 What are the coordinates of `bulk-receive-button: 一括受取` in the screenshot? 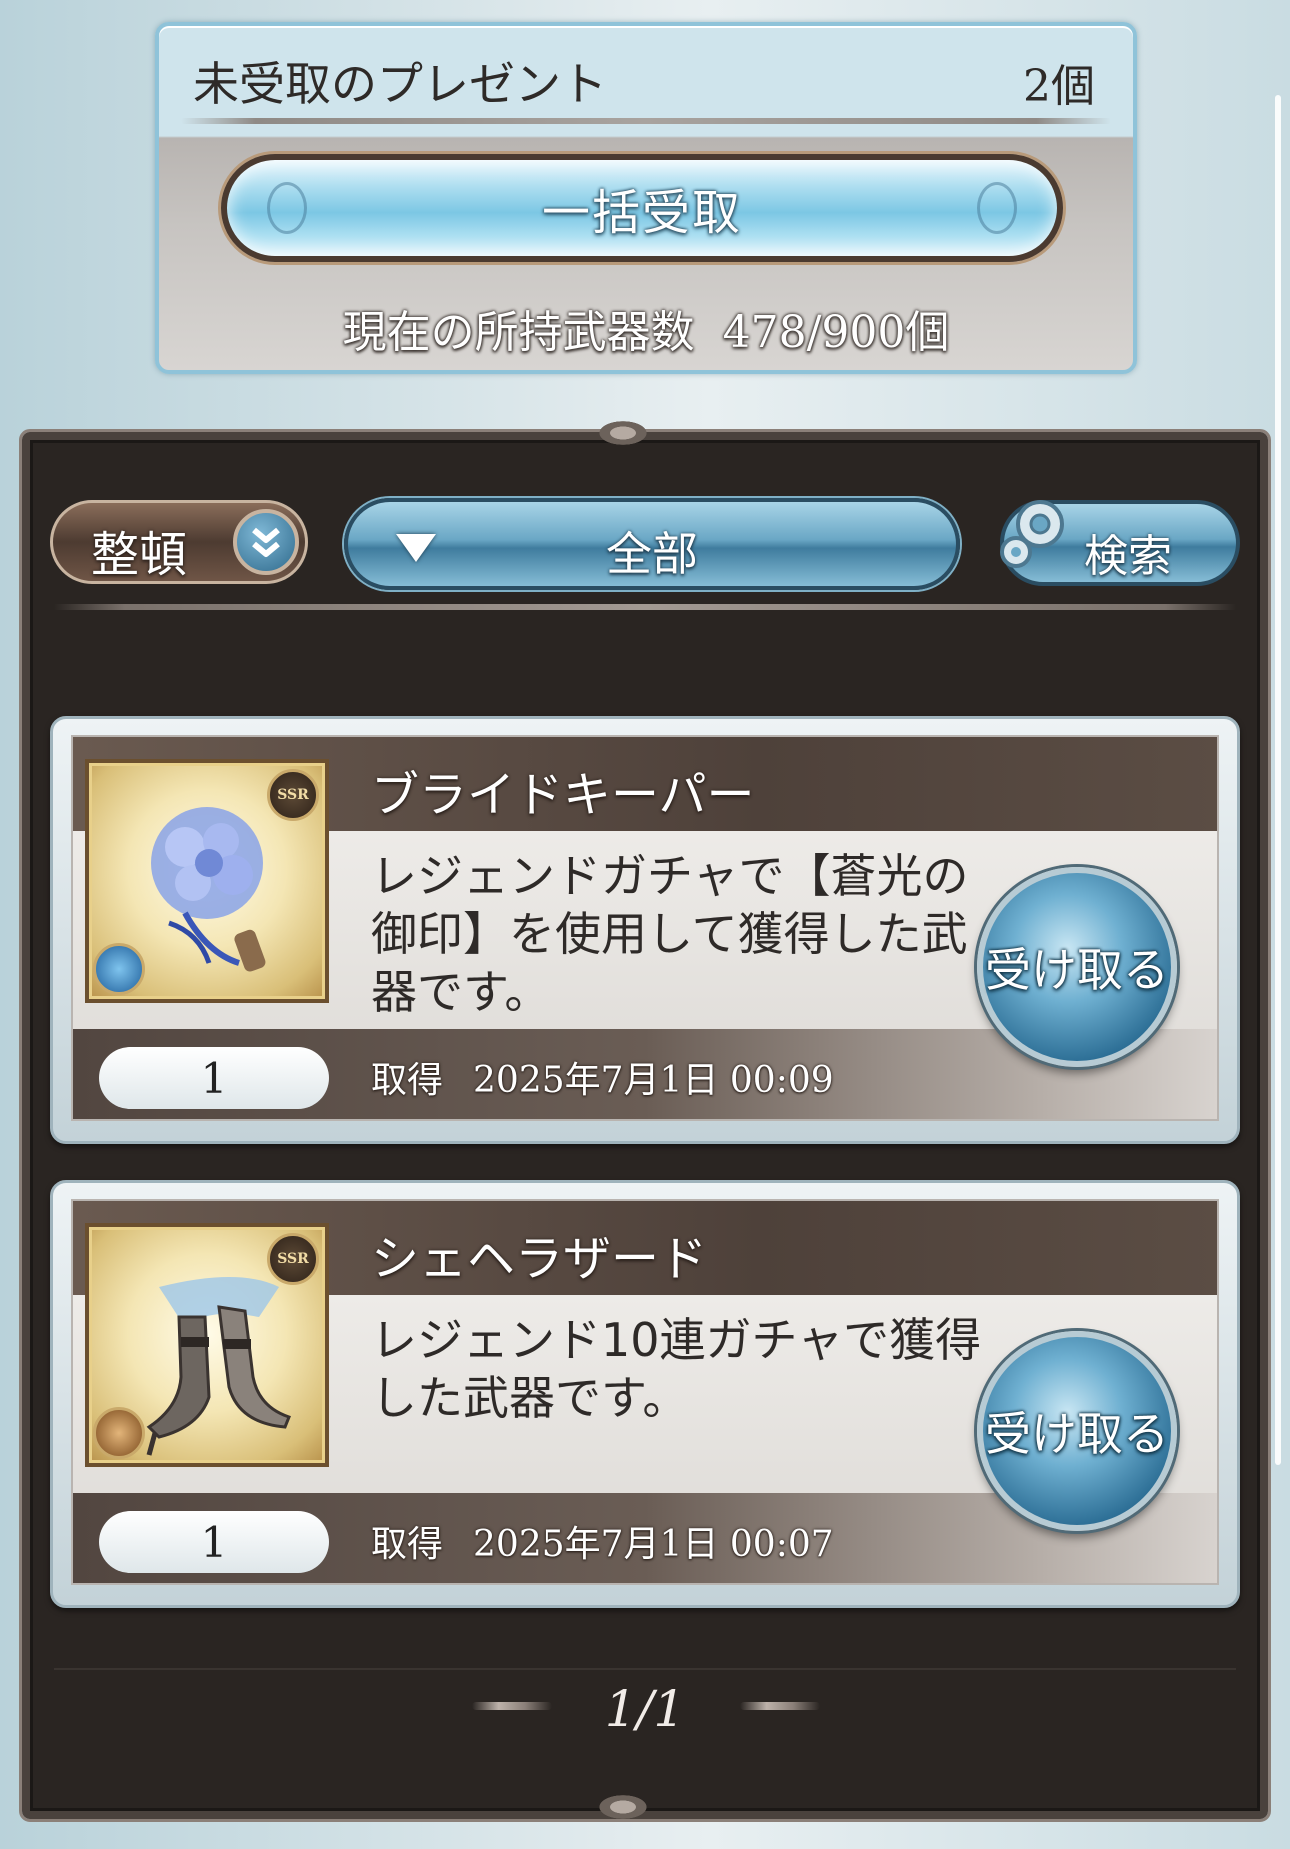 It's located at (642, 208).